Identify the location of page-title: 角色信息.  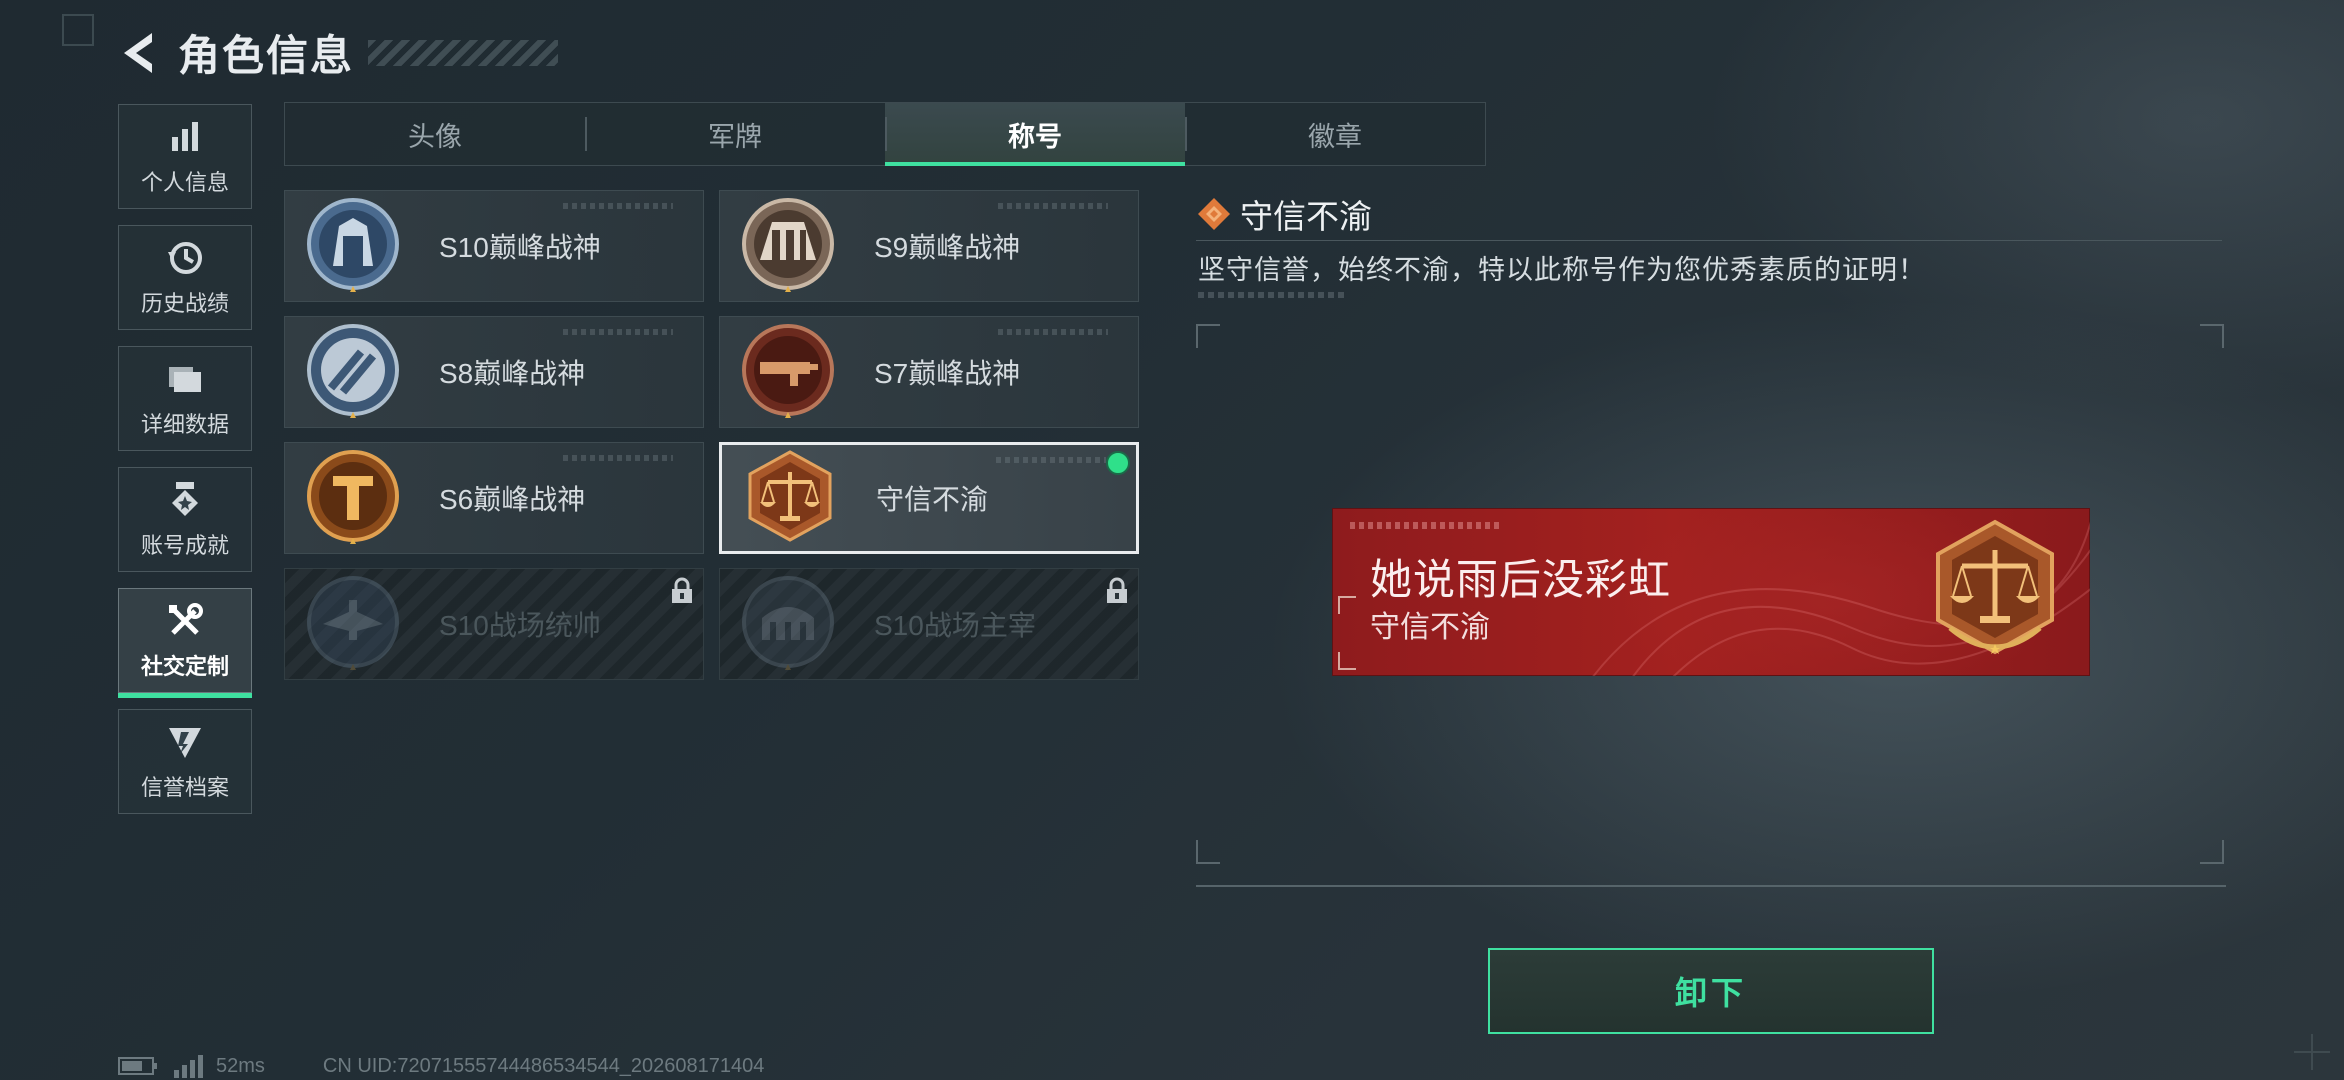
(266, 55).